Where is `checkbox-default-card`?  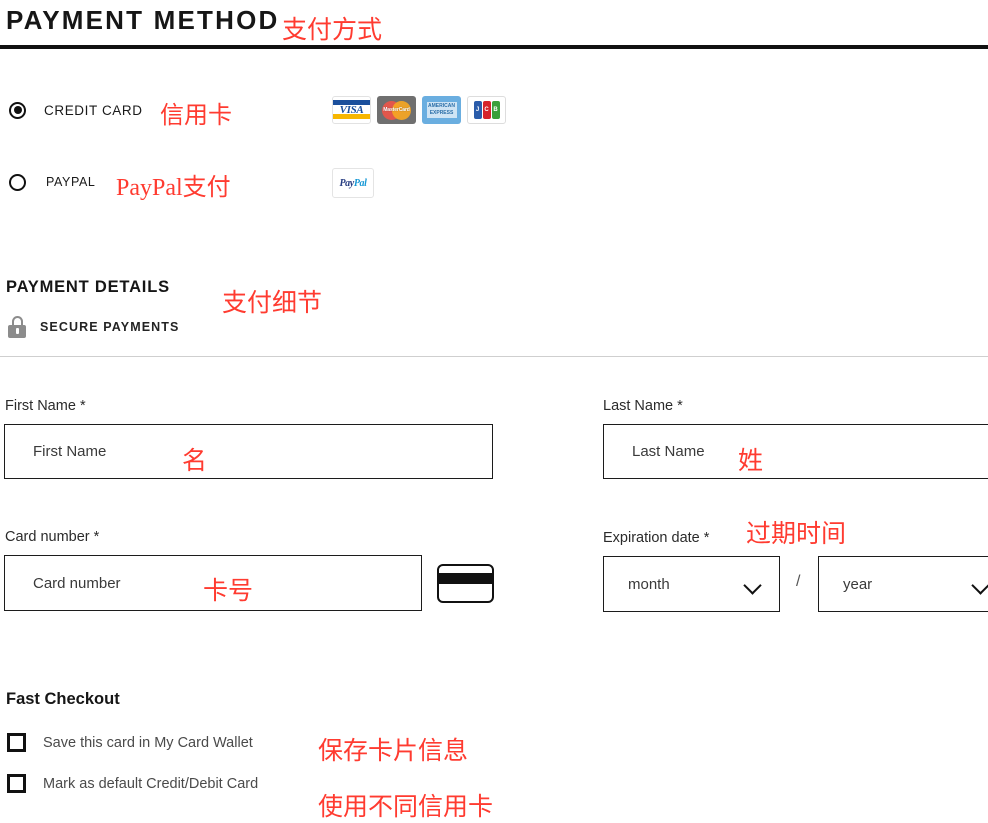 checkbox-default-card is located at coordinates (16, 783).